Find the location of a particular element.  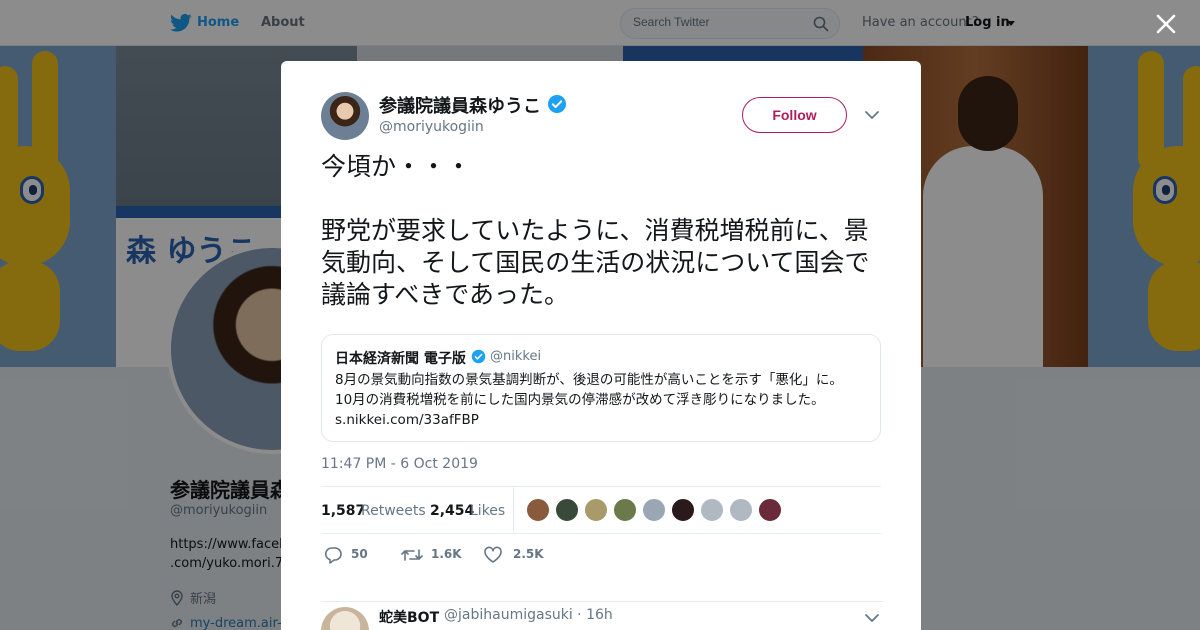

reply-author-avatar is located at coordinates (345, 618).